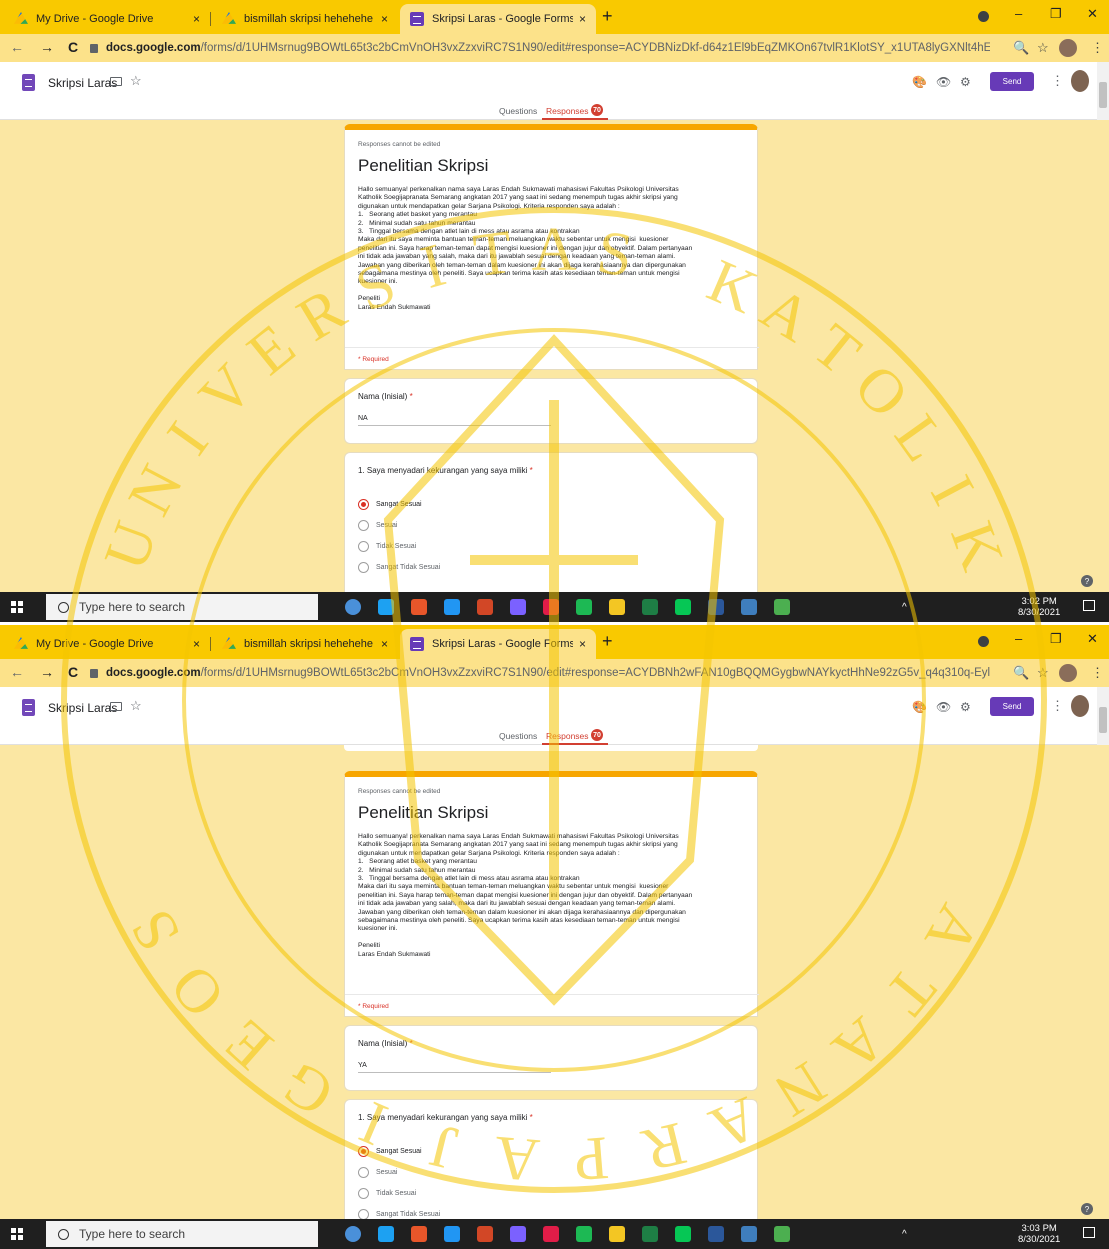 The image size is (1109, 1249). What do you see at coordinates (1039, 1234) in the screenshot?
I see `clock: 3:03 PM 8/30/2021` at bounding box center [1039, 1234].